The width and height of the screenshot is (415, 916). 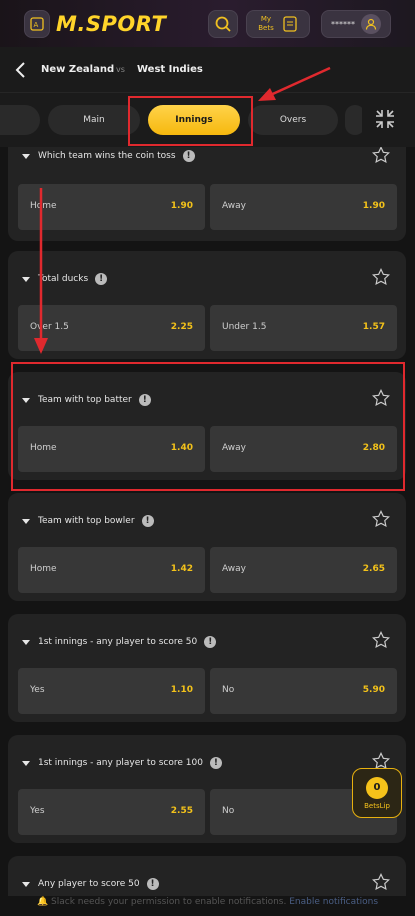 I want to click on betslip-label: BetsLip, so click(x=377, y=805).